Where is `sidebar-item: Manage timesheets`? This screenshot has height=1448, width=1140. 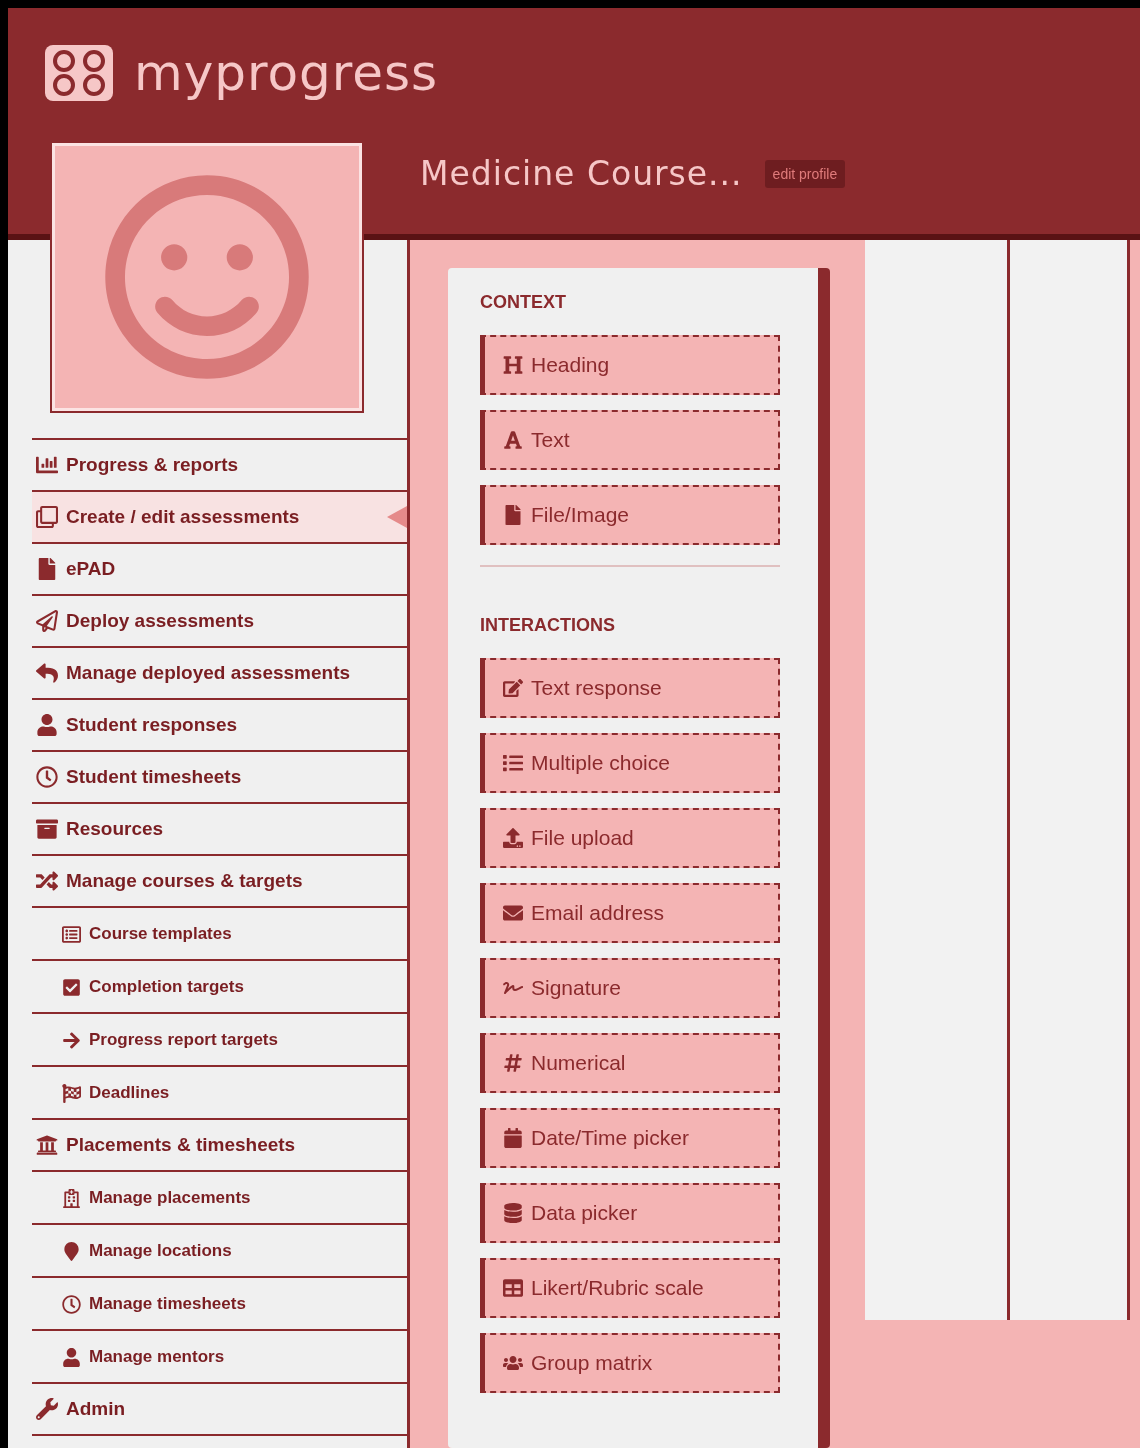 sidebar-item: Manage timesheets is located at coordinates (219, 1304).